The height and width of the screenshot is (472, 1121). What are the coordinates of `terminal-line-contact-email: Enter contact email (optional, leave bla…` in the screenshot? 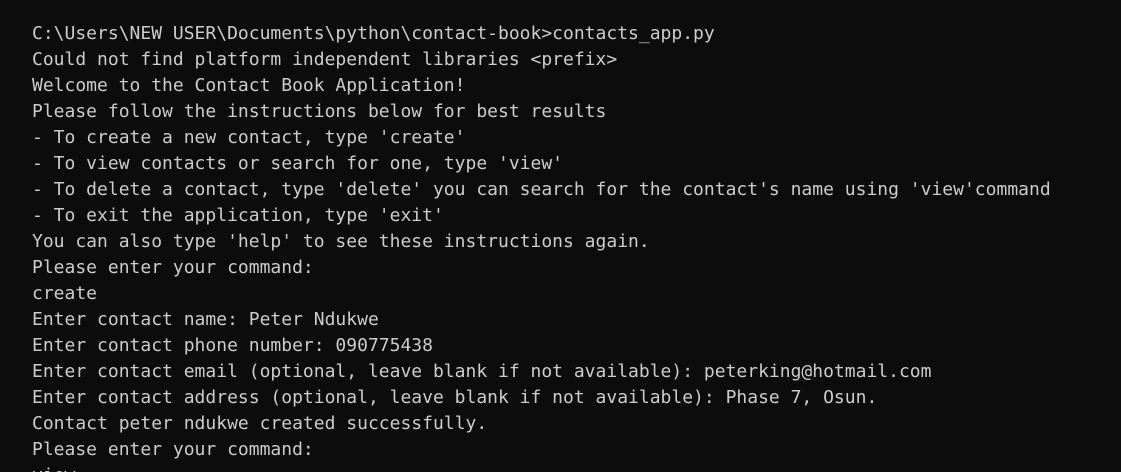 It's located at (482, 371).